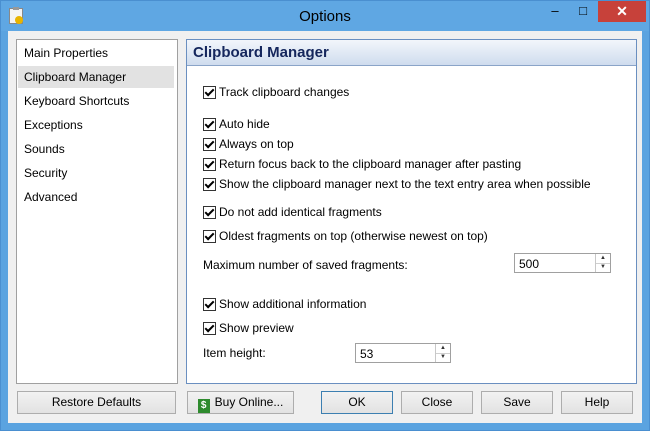 Image resolution: width=650 pixels, height=431 pixels. I want to click on close-button: Close, so click(437, 402).